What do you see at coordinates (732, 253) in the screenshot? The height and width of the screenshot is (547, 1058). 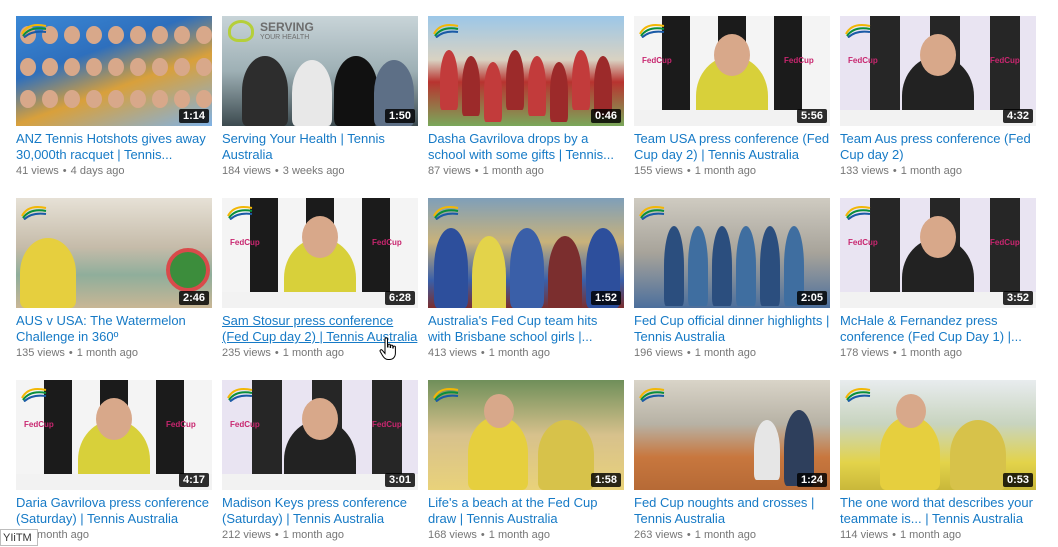 I see `video-thumbnail: 2:05` at bounding box center [732, 253].